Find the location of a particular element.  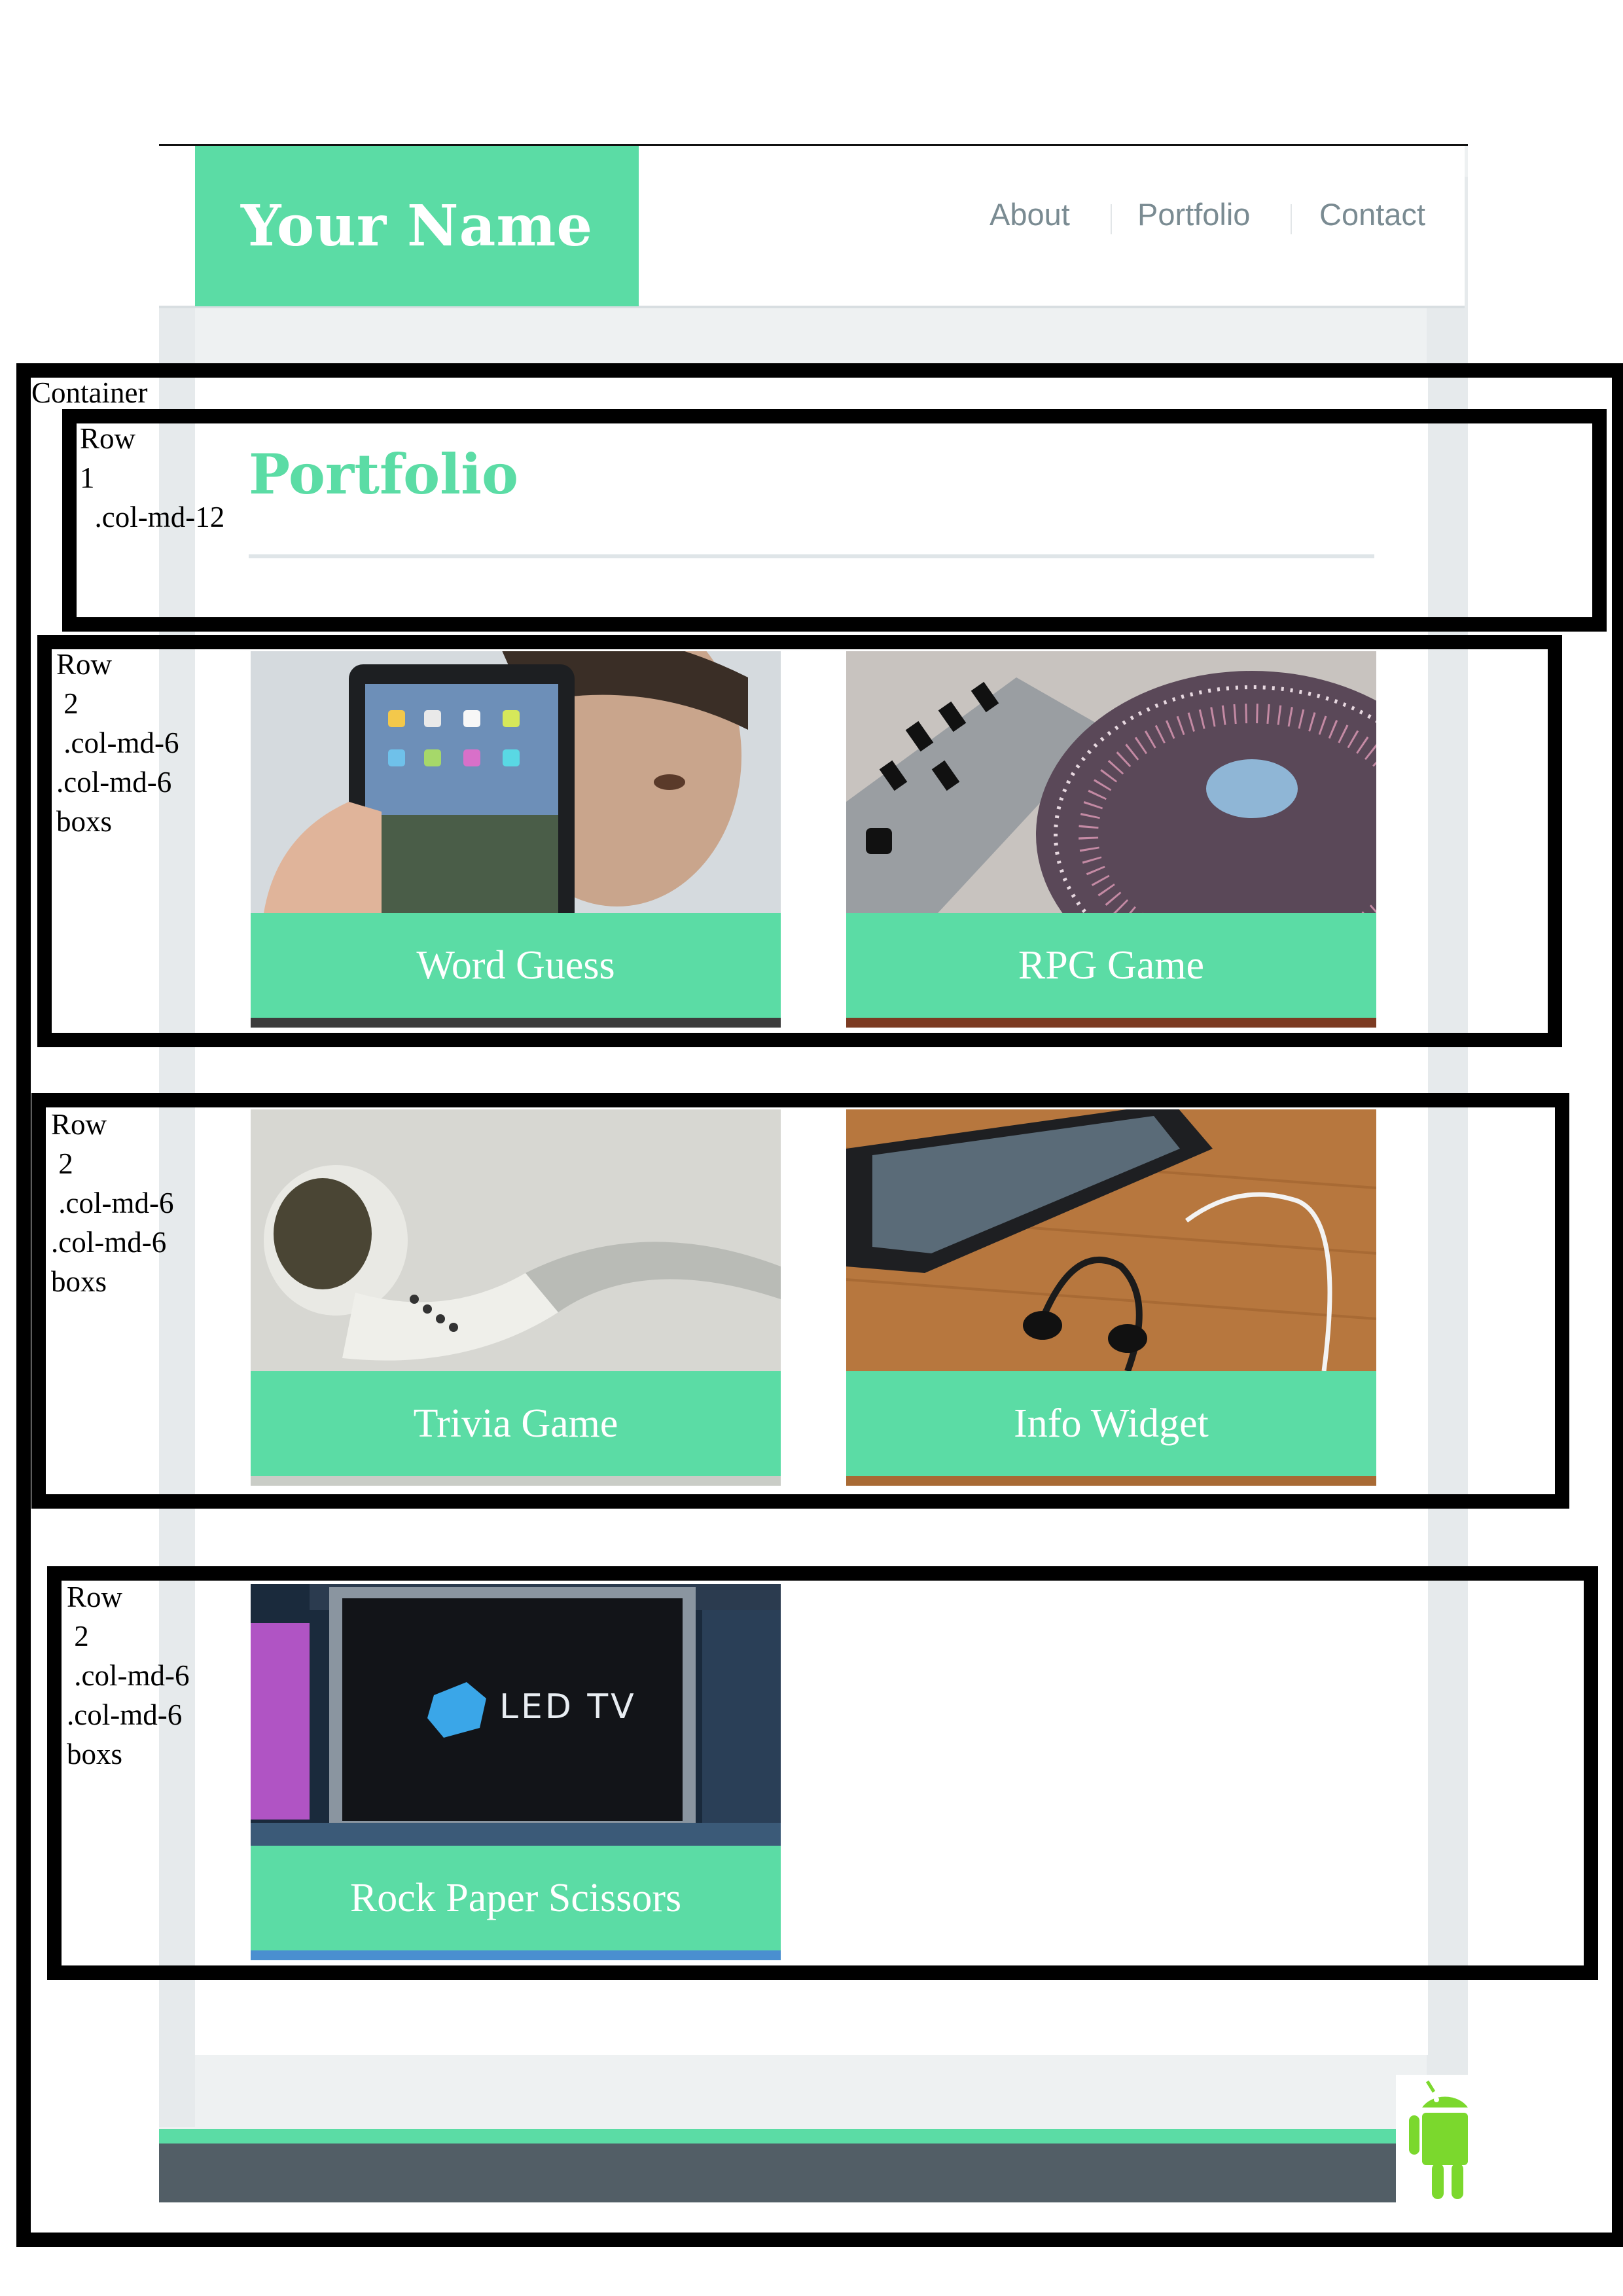

container-annotation-label: Container is located at coordinates (90, 392).